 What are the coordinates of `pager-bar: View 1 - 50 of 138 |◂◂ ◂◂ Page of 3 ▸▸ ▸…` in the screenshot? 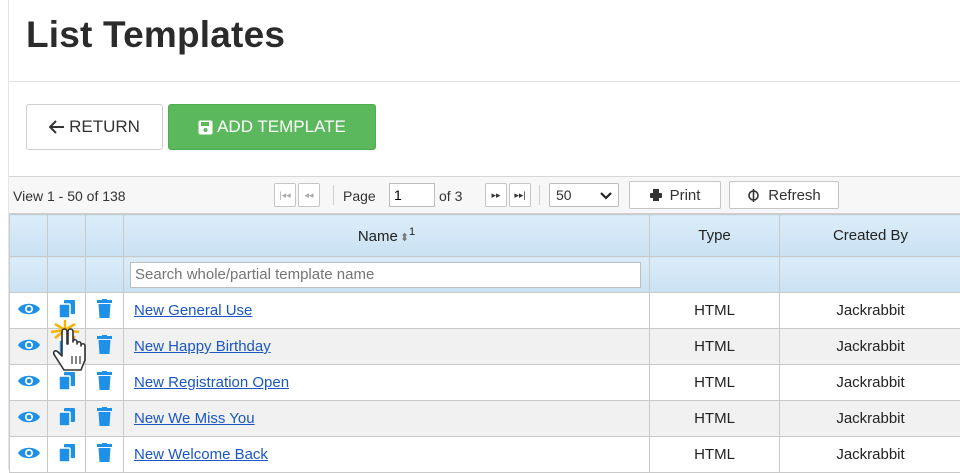 It's located at (484, 195).